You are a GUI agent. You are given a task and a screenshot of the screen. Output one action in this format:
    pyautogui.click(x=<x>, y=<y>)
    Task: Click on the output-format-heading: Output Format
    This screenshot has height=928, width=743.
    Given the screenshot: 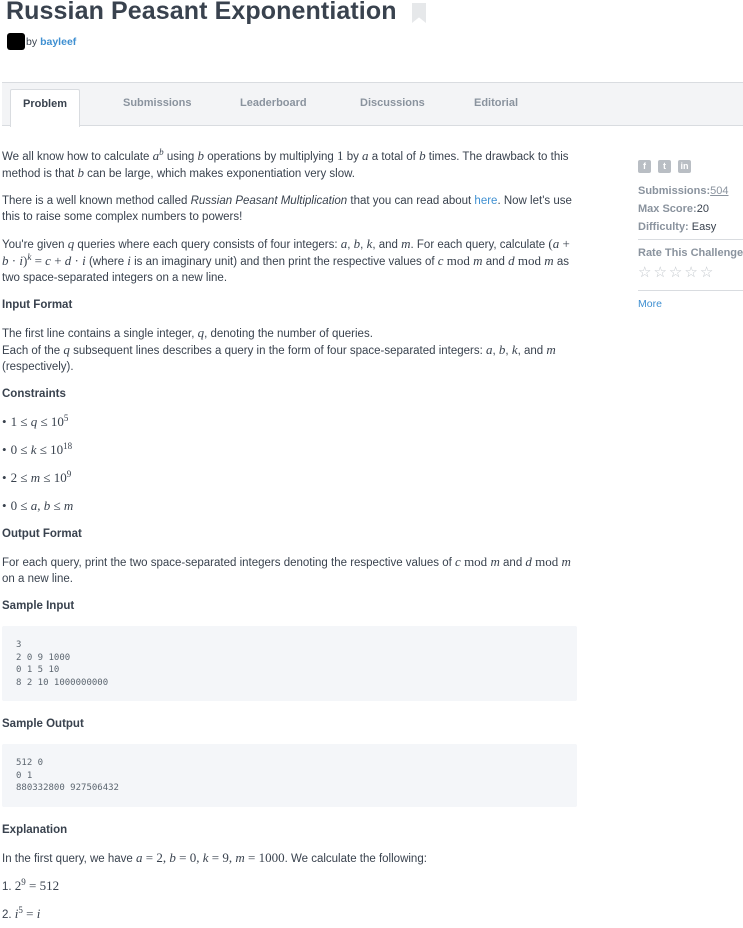 What is the action you would take?
    pyautogui.click(x=42, y=534)
    